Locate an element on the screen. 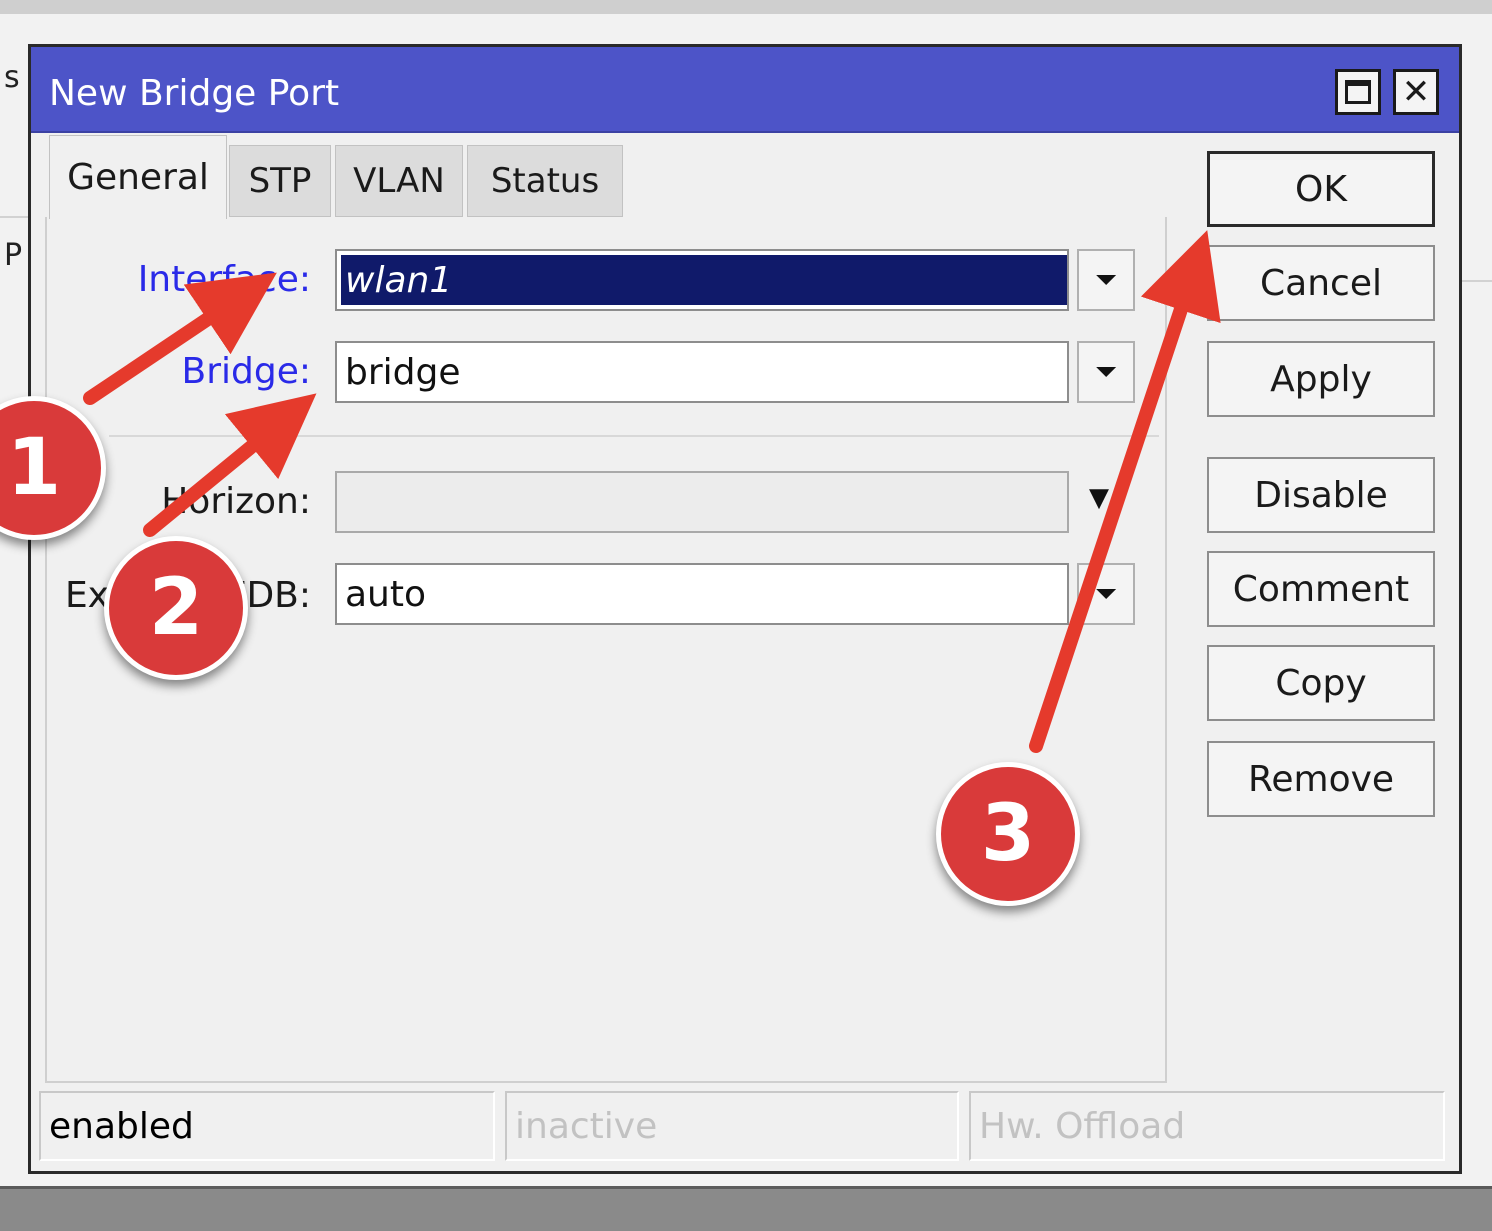 The image size is (1492, 1231). external-fdb-dropdown-button: ⏷ is located at coordinates (1106, 594).